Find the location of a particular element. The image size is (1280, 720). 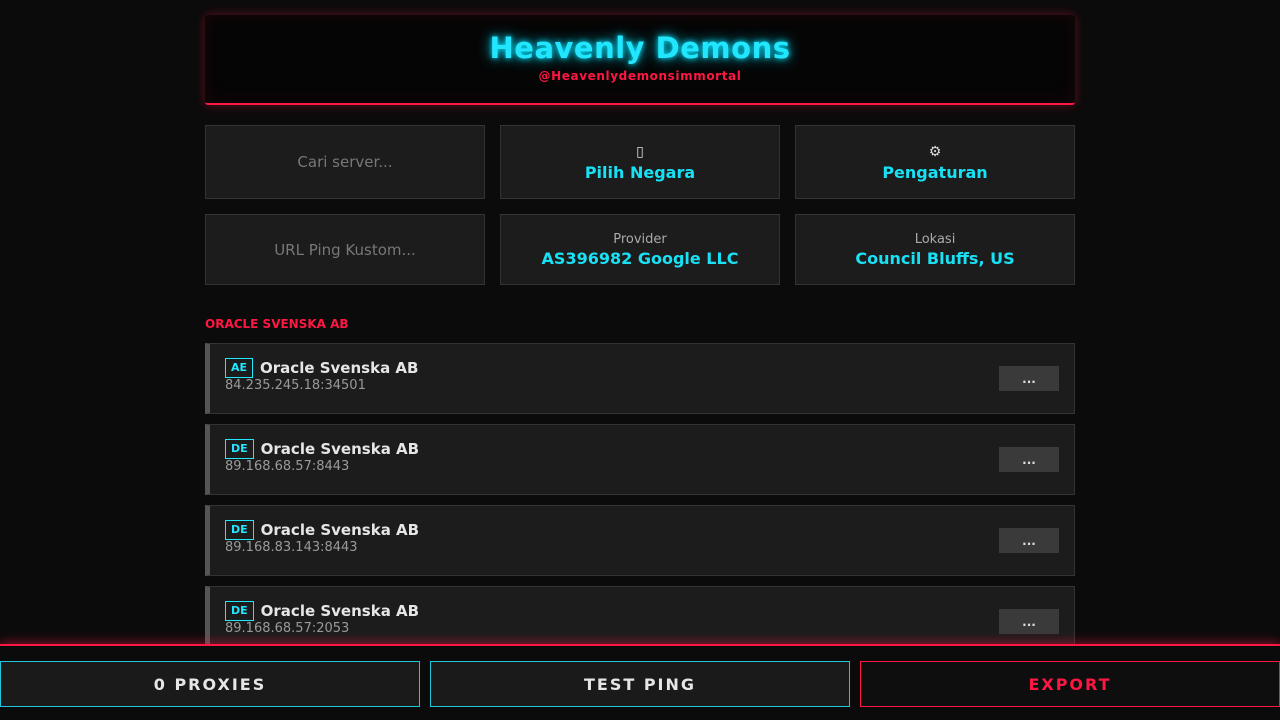

search-input is located at coordinates (345, 162).